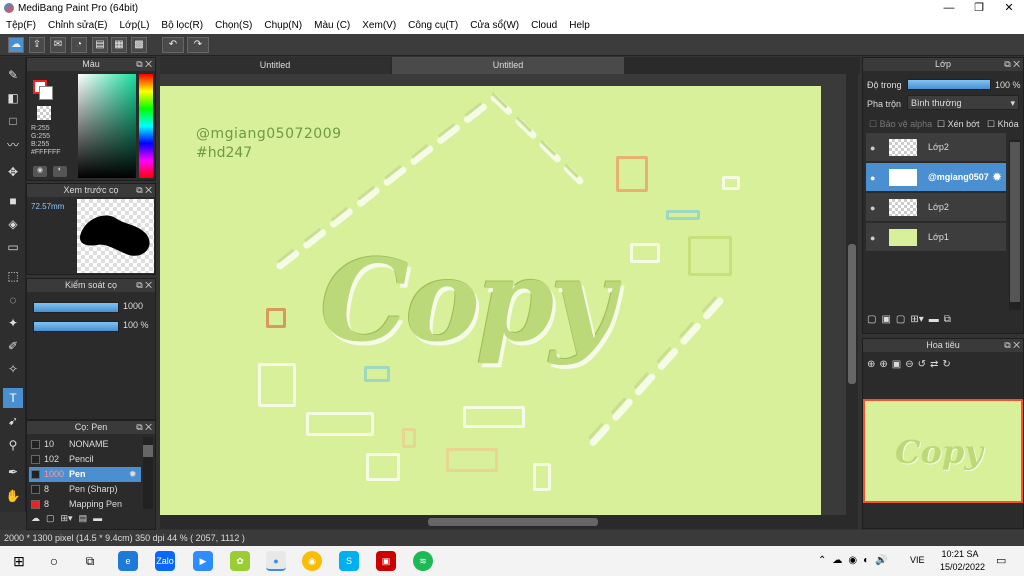 This screenshot has height=576, width=1024. Describe the element at coordinates (885, 319) in the screenshot. I see `copy-layer-icon: ▣` at that location.